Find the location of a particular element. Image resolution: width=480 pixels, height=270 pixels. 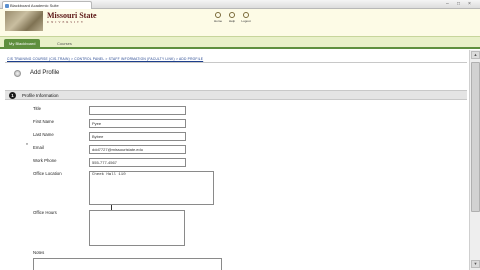

window-titlebar: Blackboard Academic Suite – □ × is located at coordinates (240, 4).